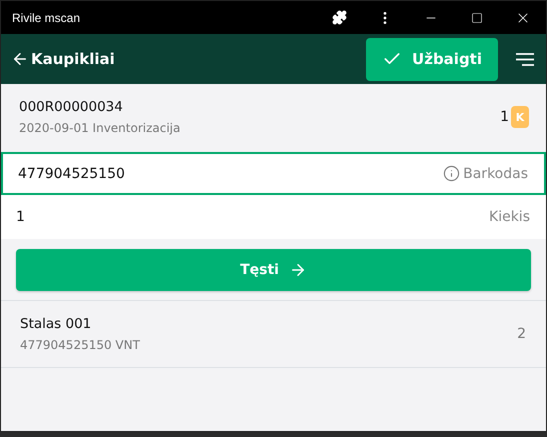 The width and height of the screenshot is (547, 437). I want to click on menu-icon, so click(525, 59).